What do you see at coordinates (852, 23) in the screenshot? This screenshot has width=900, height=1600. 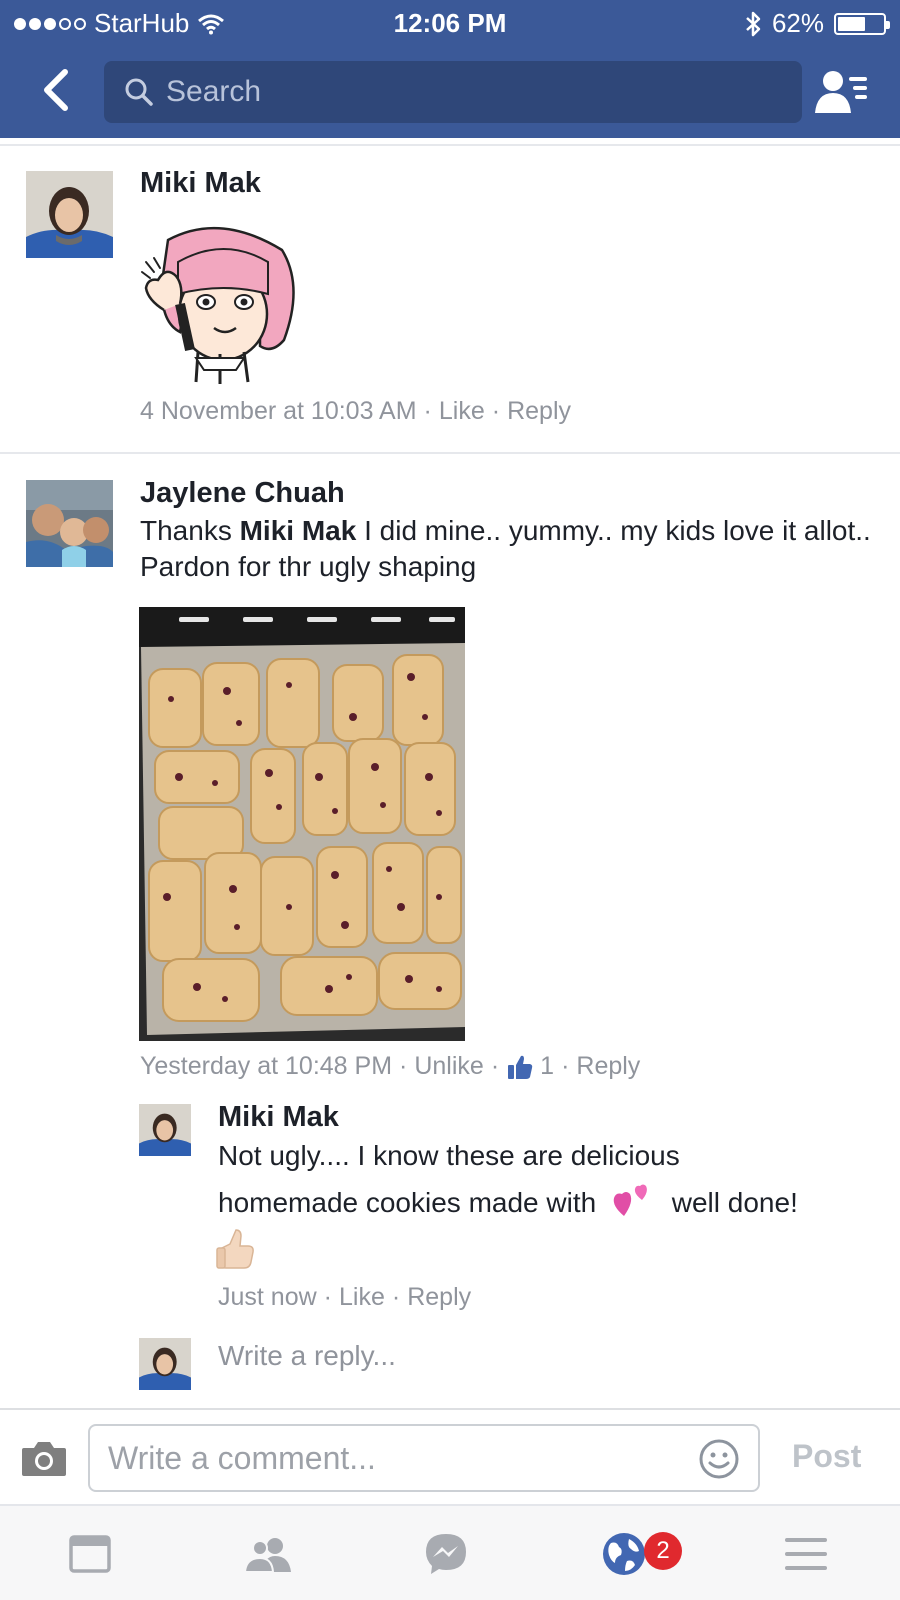 I see `battery-level` at bounding box center [852, 23].